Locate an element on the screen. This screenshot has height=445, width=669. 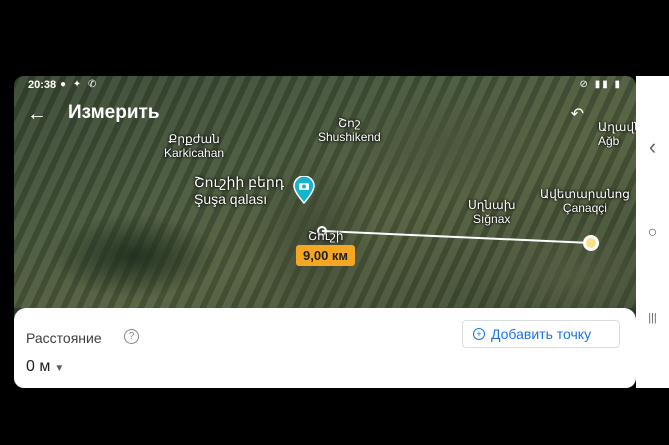
add-point-label: Добавить точку is located at coordinates (541, 334).